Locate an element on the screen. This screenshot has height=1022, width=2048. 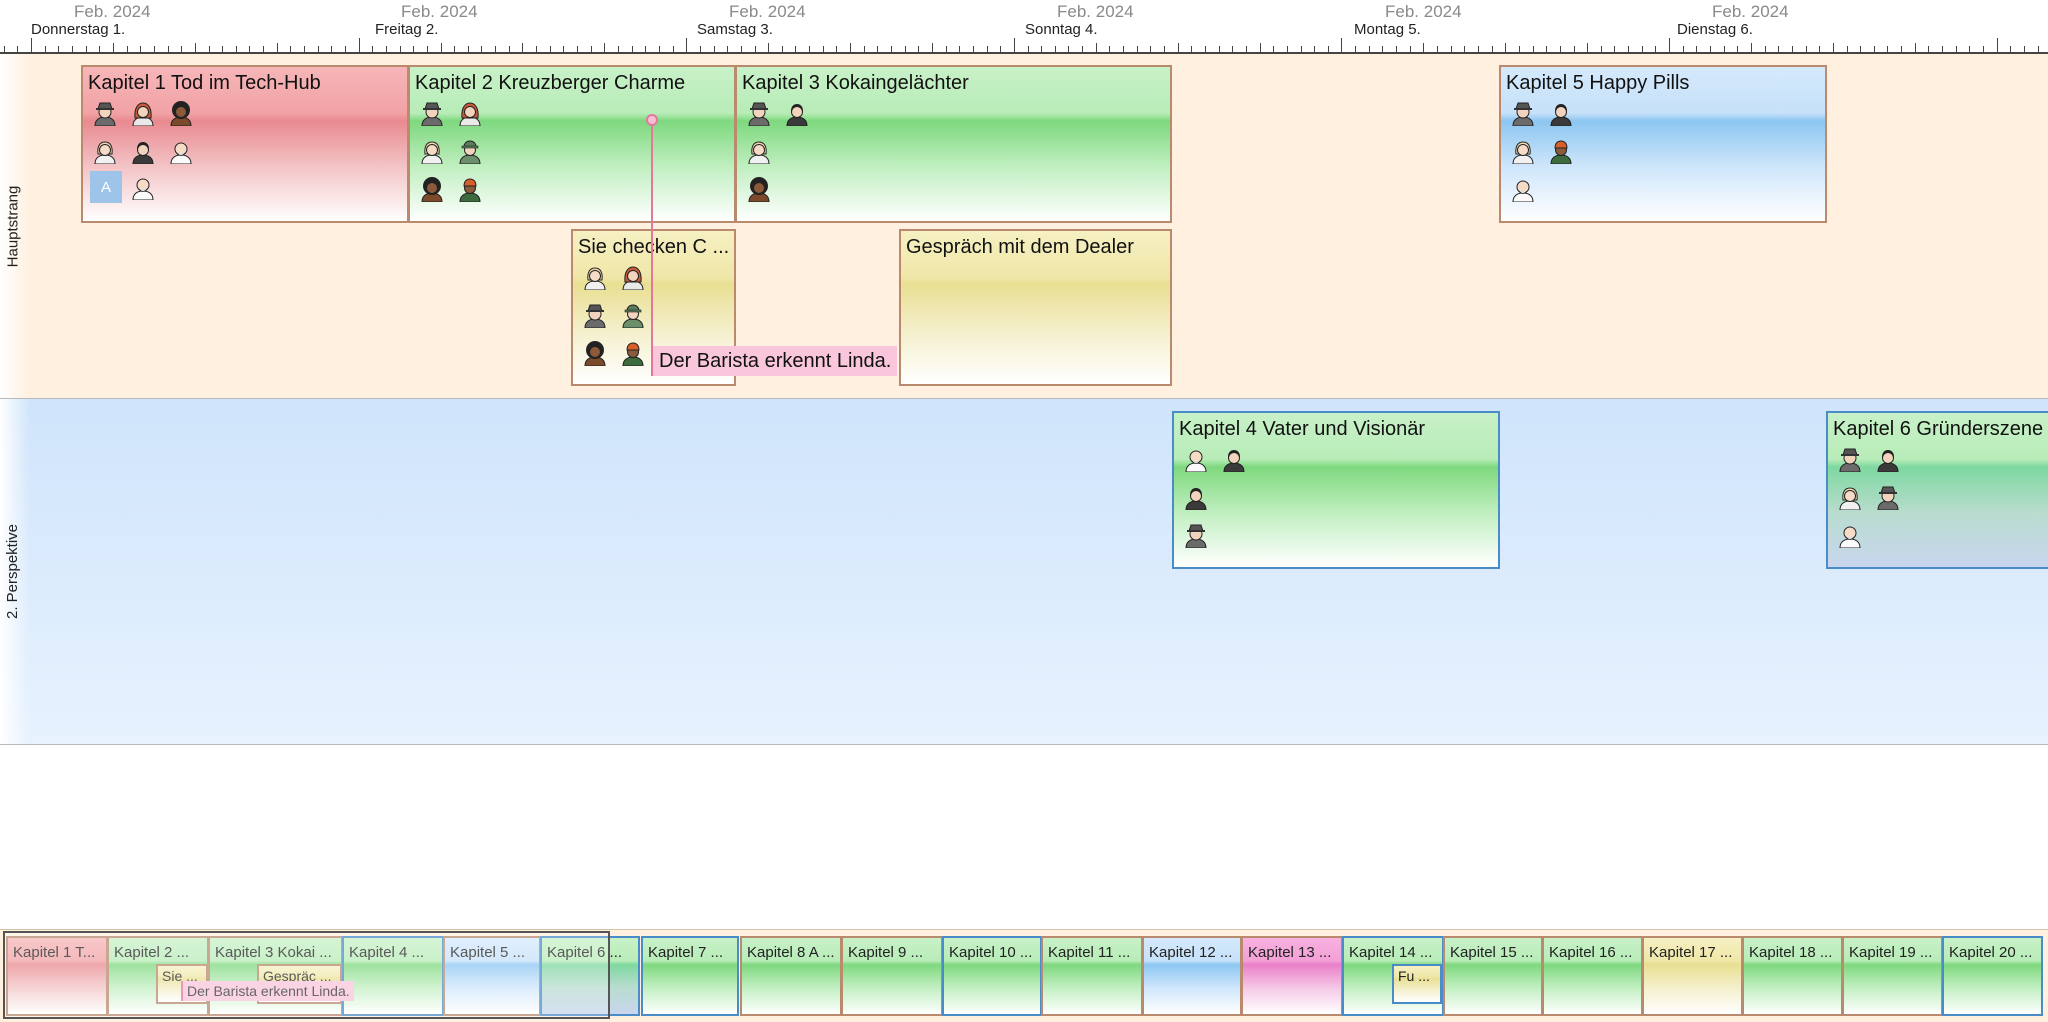
note-label: Der Barista erkennt Linda. is located at coordinates (775, 361).